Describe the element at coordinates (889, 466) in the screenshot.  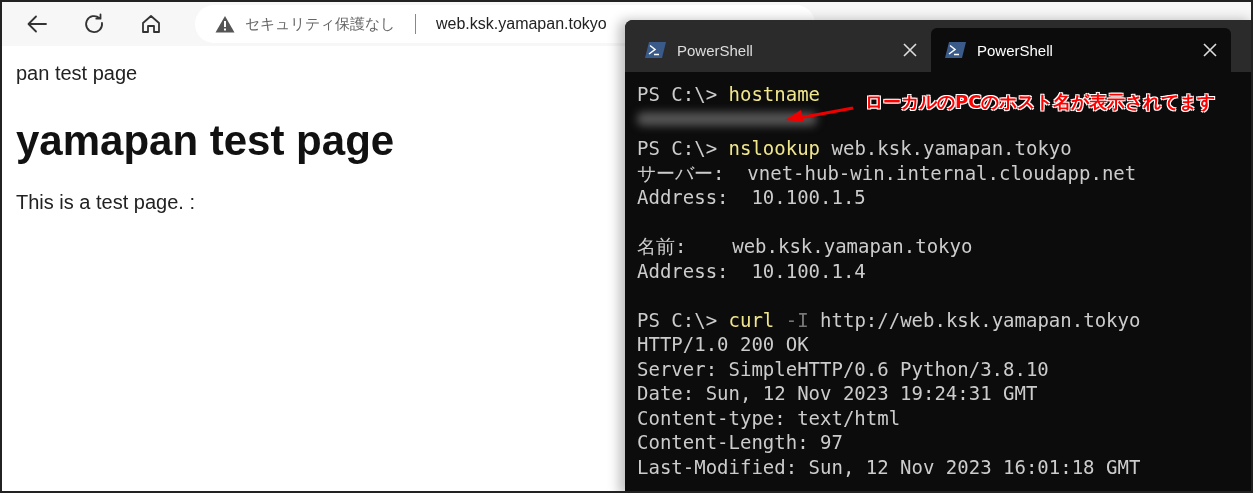
I see `terminal-line: Last-Modified: Sun, 12 Nov 2023 16:01:18 GMT` at that location.